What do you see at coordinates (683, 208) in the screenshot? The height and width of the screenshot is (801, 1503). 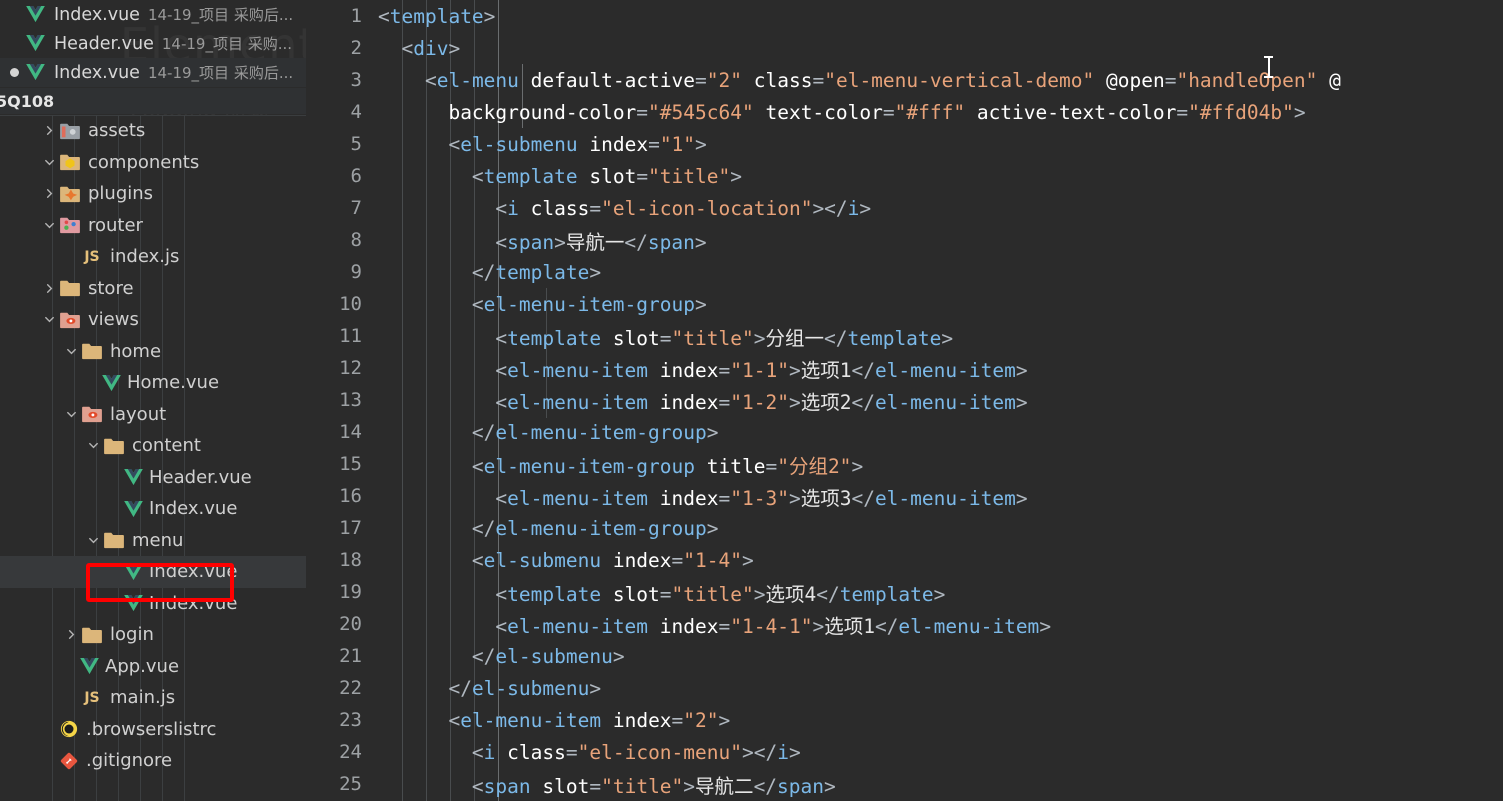 I see `code-line-text: <i class="el-icon-location"></i>` at bounding box center [683, 208].